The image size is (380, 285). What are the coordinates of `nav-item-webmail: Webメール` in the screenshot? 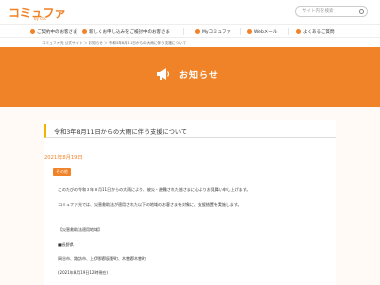 It's located at (262, 31).